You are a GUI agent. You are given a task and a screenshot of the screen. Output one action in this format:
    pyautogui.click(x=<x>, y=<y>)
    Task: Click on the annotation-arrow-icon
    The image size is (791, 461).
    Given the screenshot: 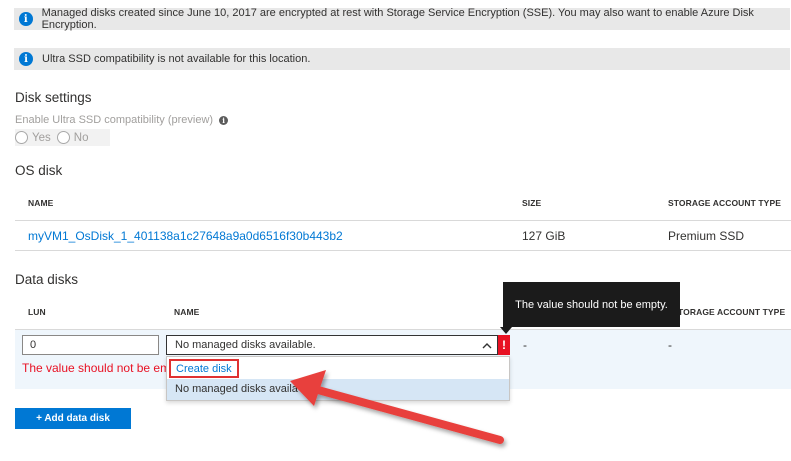 What is the action you would take?
    pyautogui.click(x=397, y=407)
    